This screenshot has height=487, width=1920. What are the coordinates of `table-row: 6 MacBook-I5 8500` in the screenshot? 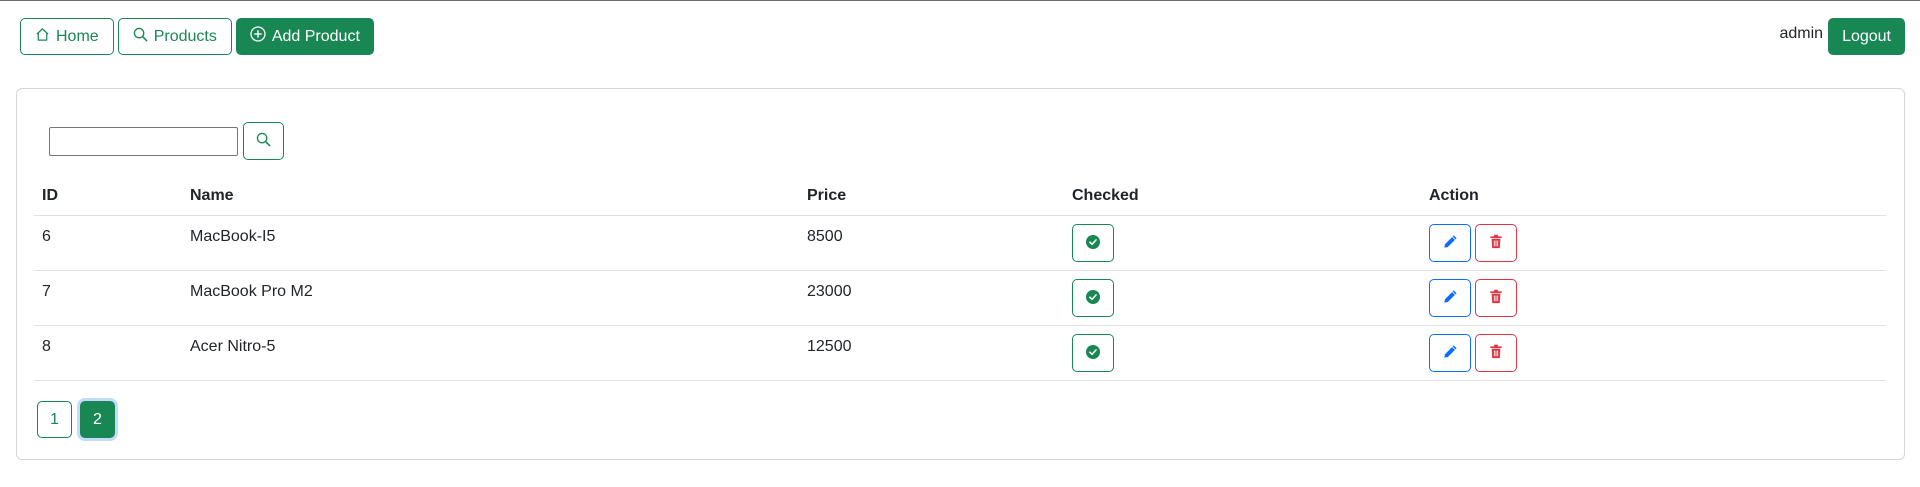 It's located at (960, 243).